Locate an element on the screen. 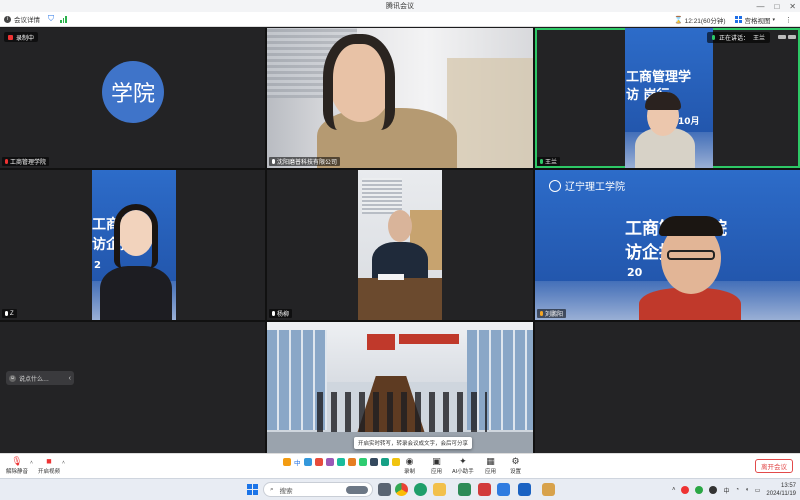 Image resolution: width=800 pixels, height=500 pixels. wifi-icon: ◔ is located at coordinates (737, 490).